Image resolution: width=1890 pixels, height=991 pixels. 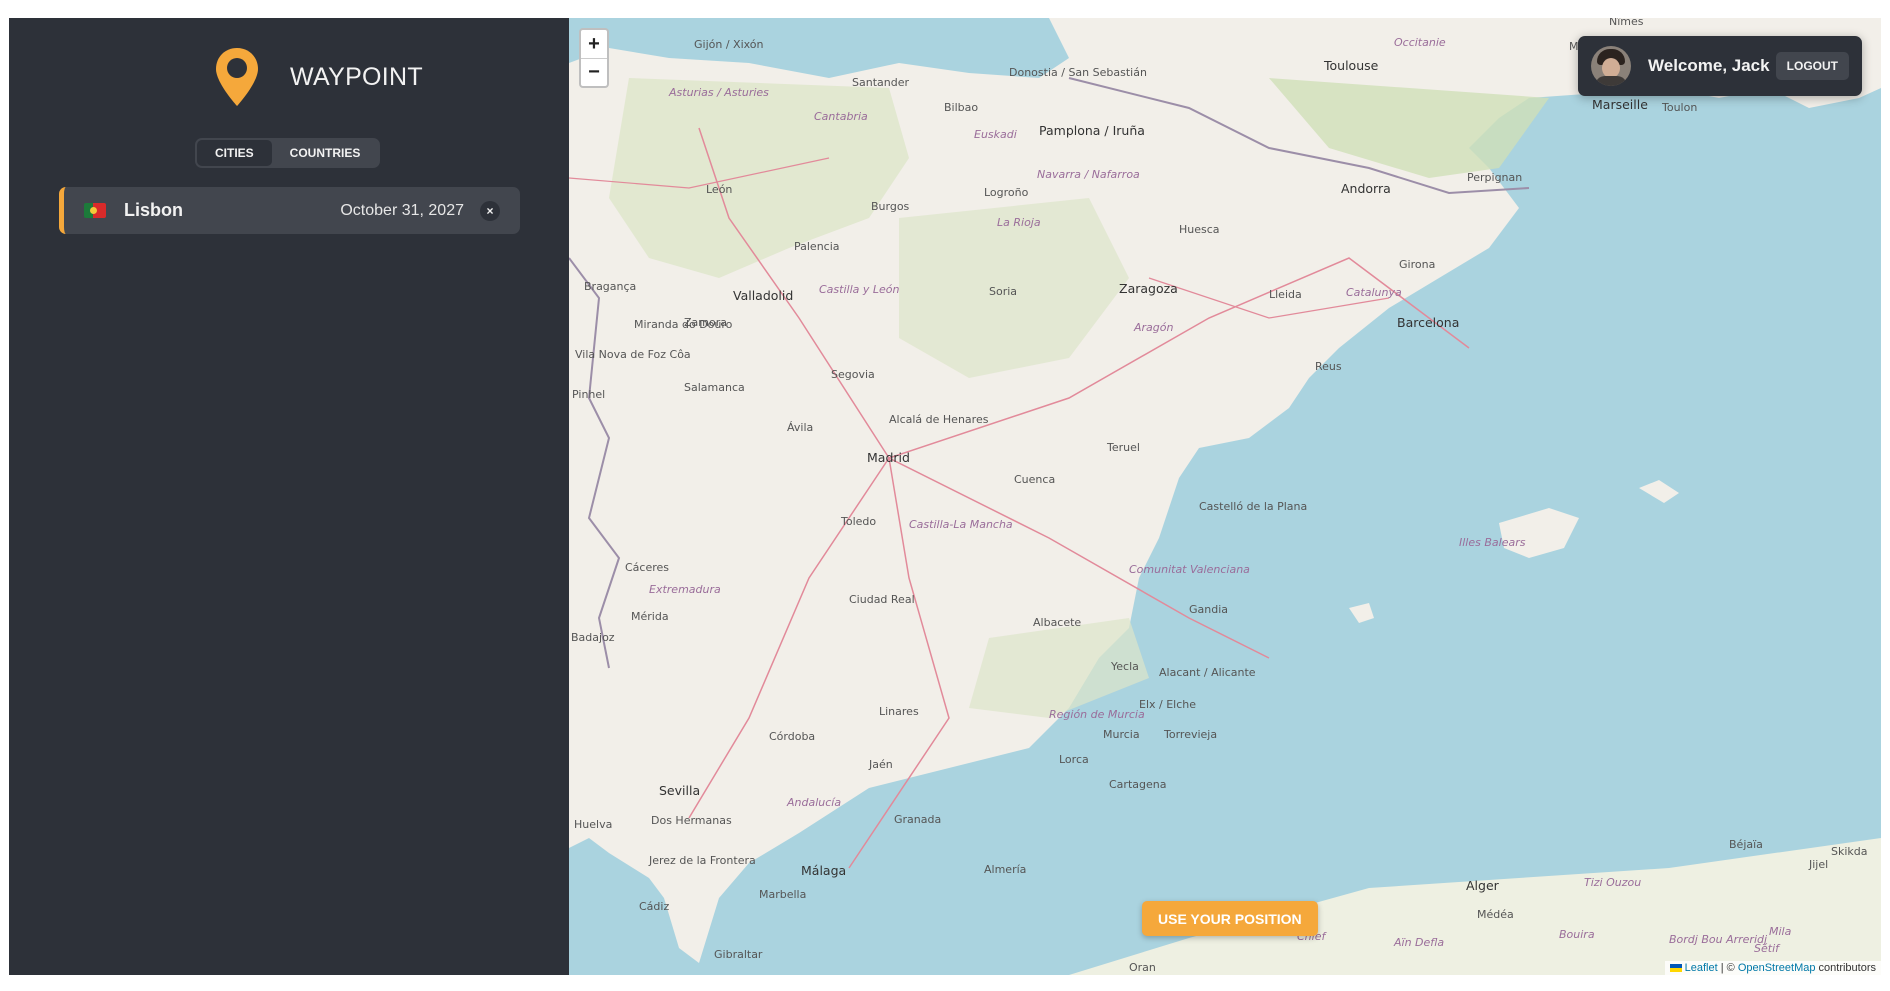 What do you see at coordinates (1374, 292) in the screenshot?
I see `map-label: Catalunya` at bounding box center [1374, 292].